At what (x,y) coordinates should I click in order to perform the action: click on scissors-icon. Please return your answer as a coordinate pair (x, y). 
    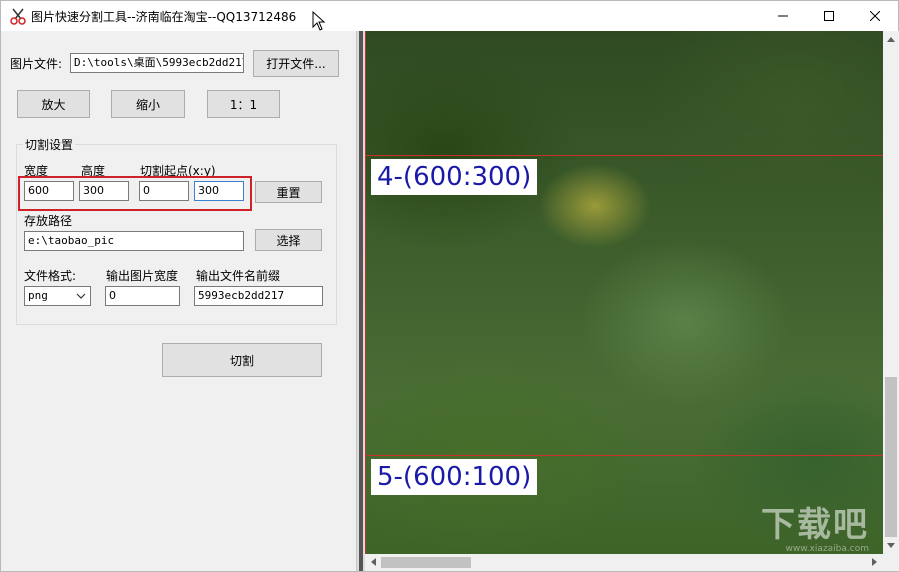
    Looking at the image, I should click on (18, 16).